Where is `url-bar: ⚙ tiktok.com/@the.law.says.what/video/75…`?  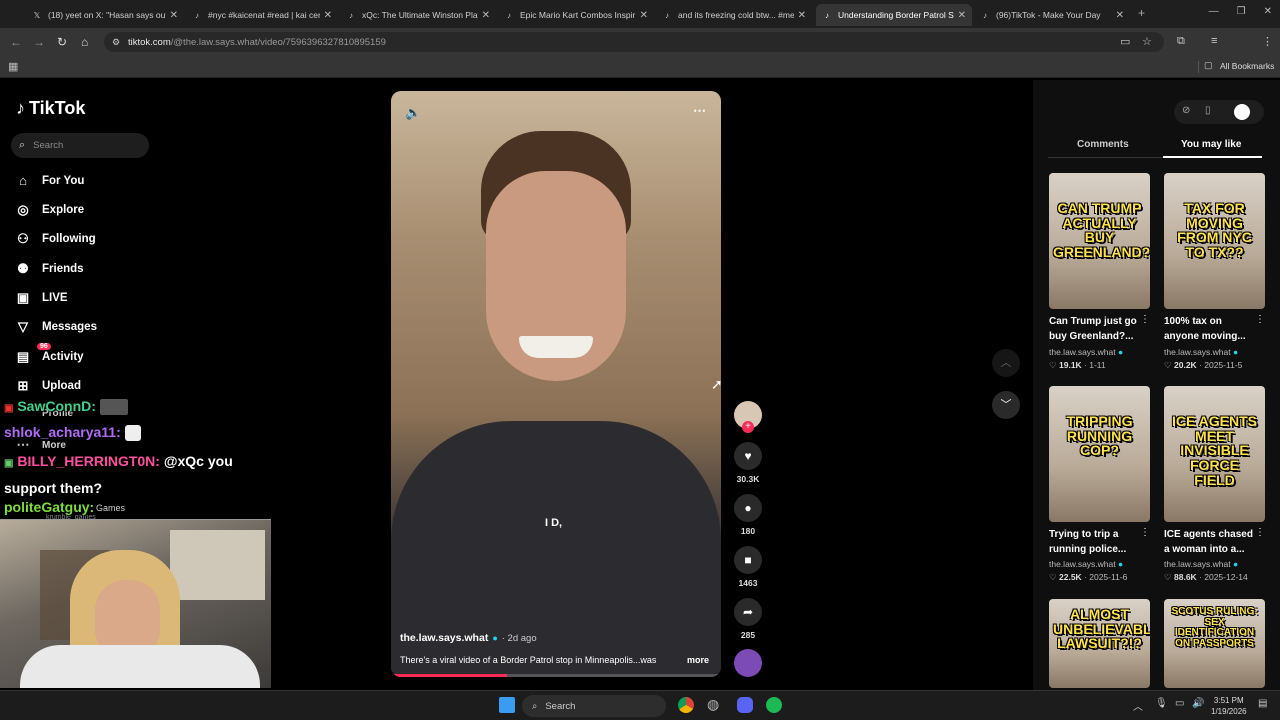 url-bar: ⚙ tiktok.com/@the.law.says.what/video/75… is located at coordinates (634, 42).